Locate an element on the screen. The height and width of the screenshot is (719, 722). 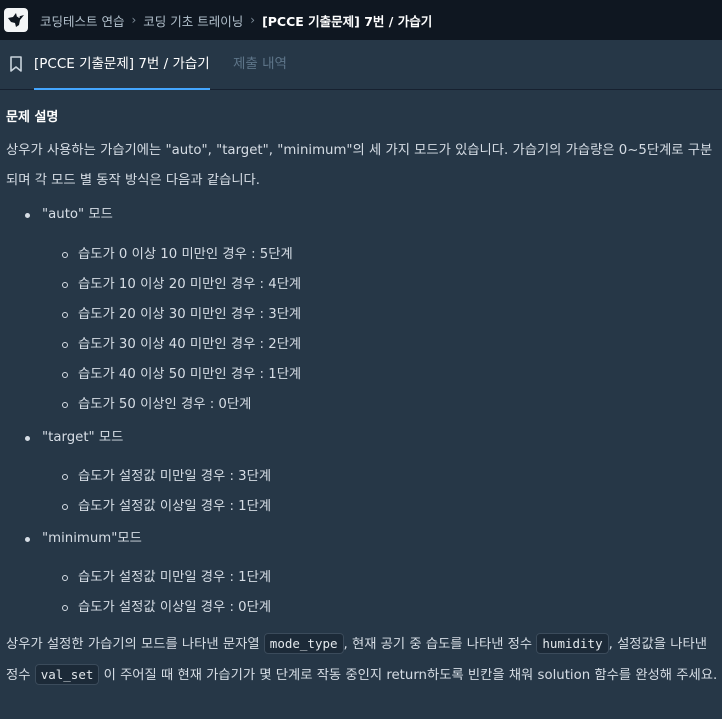
mode-target: "target" 모드 is located at coordinates (73, 438).